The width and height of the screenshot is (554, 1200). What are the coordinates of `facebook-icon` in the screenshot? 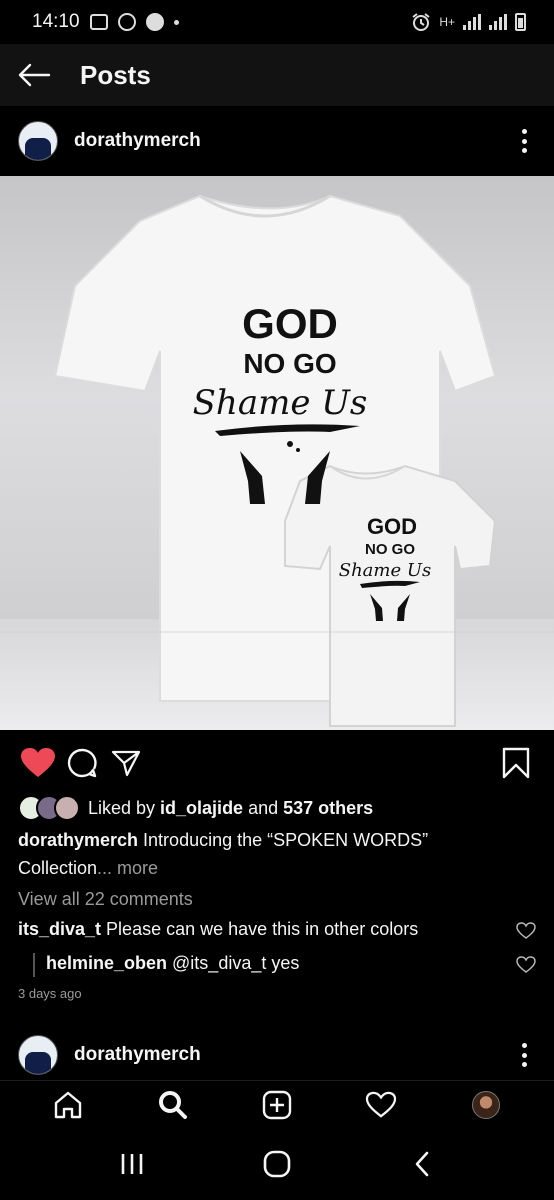 It's located at (154, 22).